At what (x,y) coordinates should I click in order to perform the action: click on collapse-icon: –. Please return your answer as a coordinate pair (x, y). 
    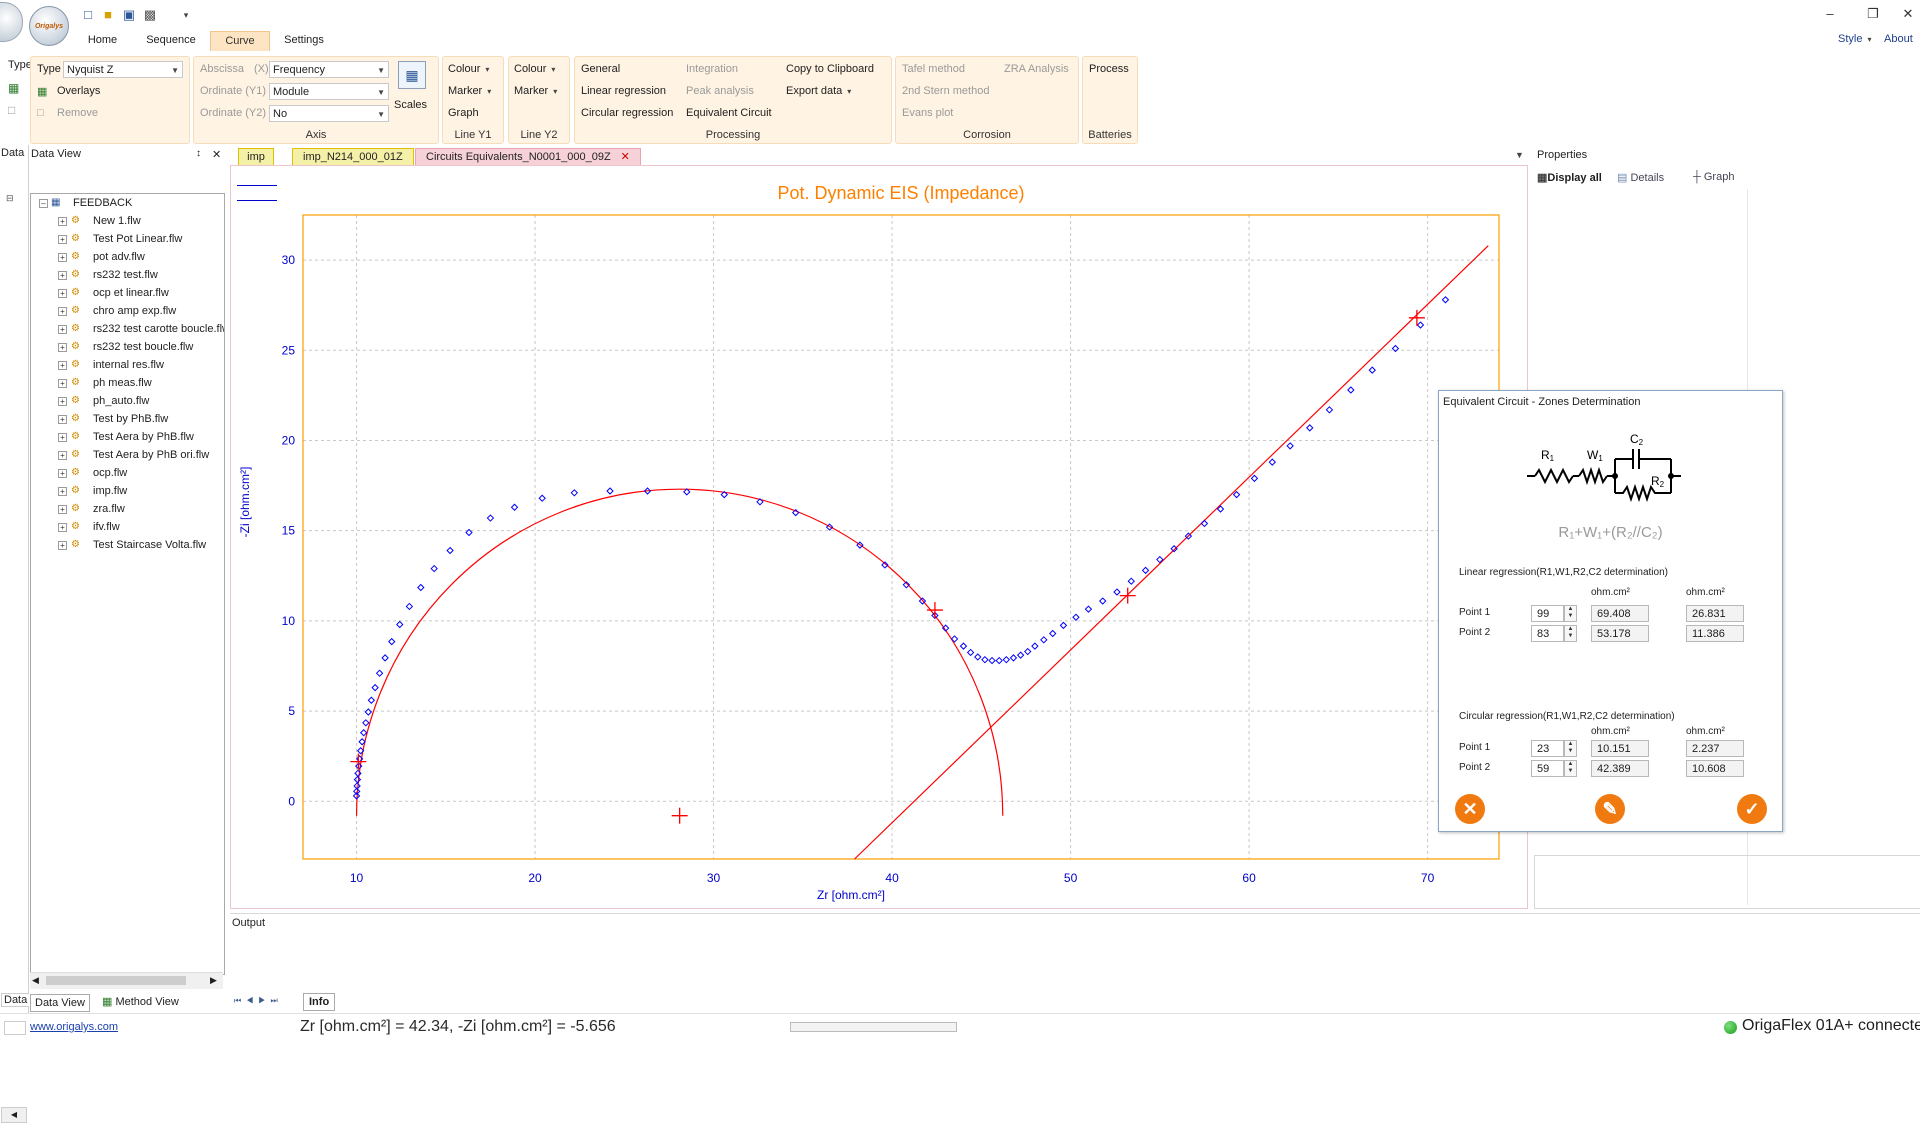
    Looking at the image, I should click on (43, 203).